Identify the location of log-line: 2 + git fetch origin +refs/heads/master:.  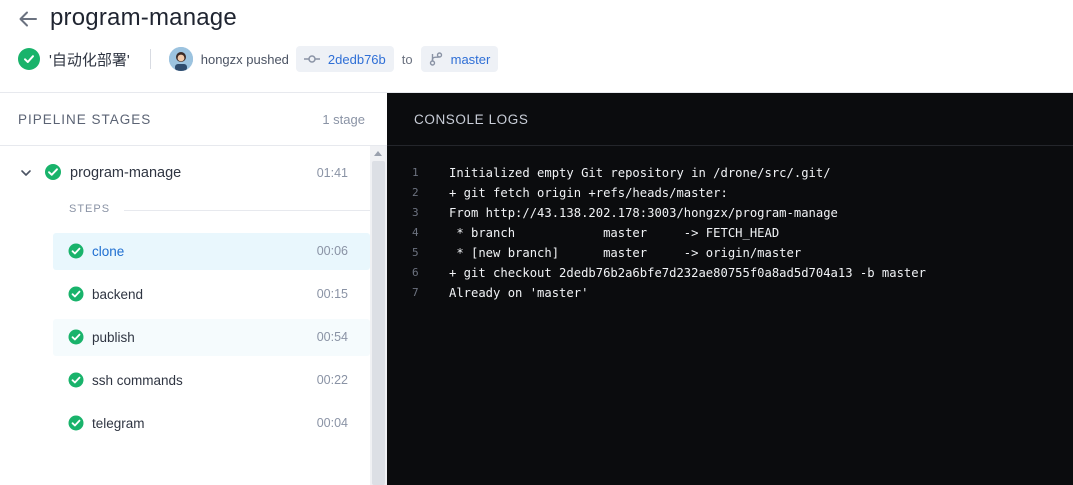
(730, 194).